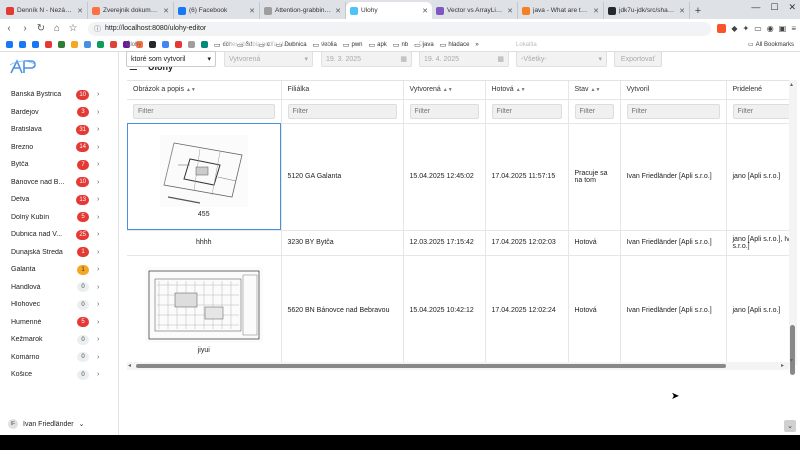 This screenshot has height=450, width=800. I want to click on browser-tab: Denník N - Nezávislý d✕, so click(45, 10).